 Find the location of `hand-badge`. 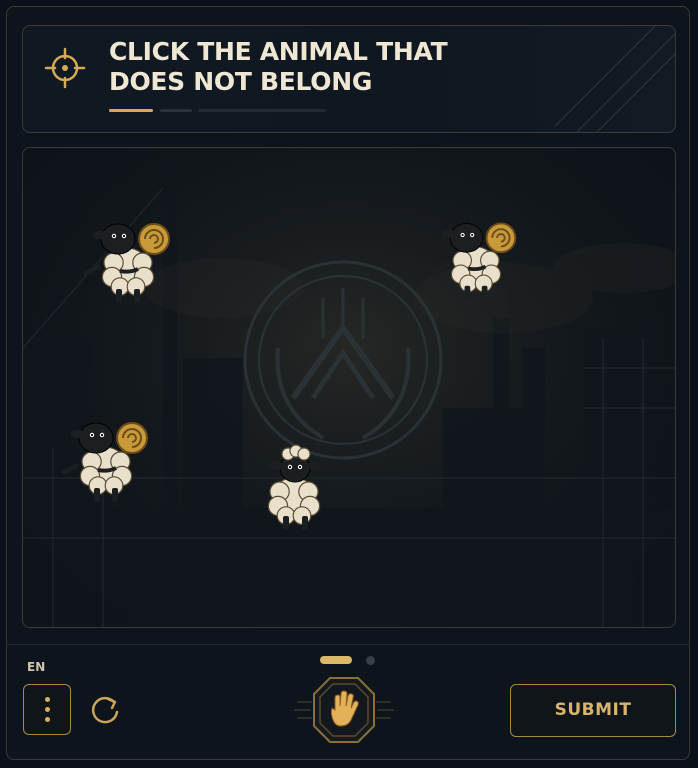

hand-badge is located at coordinates (344, 710).